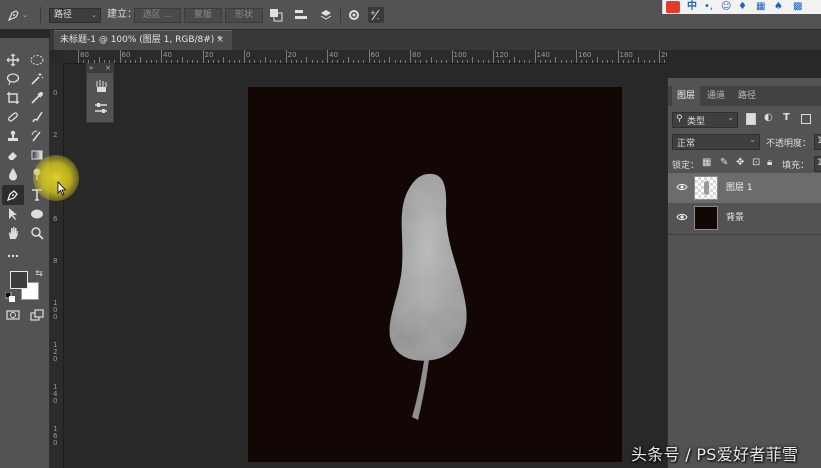 This screenshot has height=468, width=821. Describe the element at coordinates (39, 274) in the screenshot. I see `swap-colors-icon: ⇆` at that location.